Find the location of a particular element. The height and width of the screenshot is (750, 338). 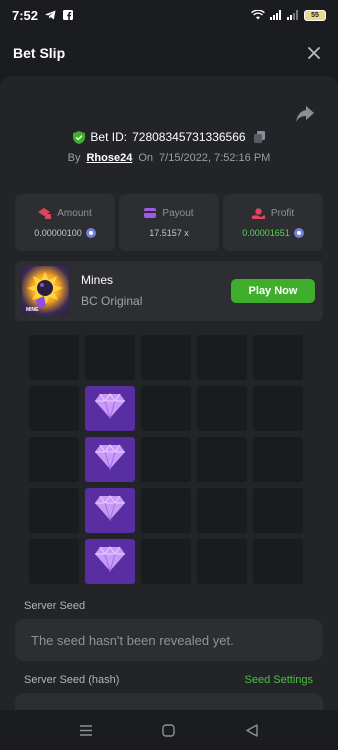

amount-stat: Amount 0.00000100 is located at coordinates (65, 222).